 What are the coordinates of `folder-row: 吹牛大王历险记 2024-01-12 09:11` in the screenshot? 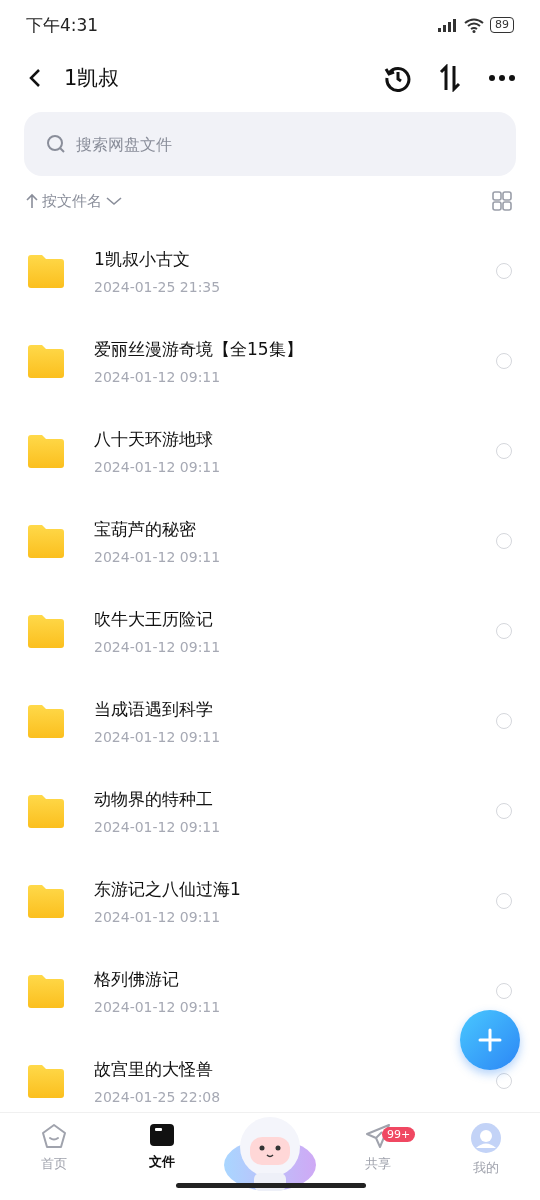 It's located at (270, 631).